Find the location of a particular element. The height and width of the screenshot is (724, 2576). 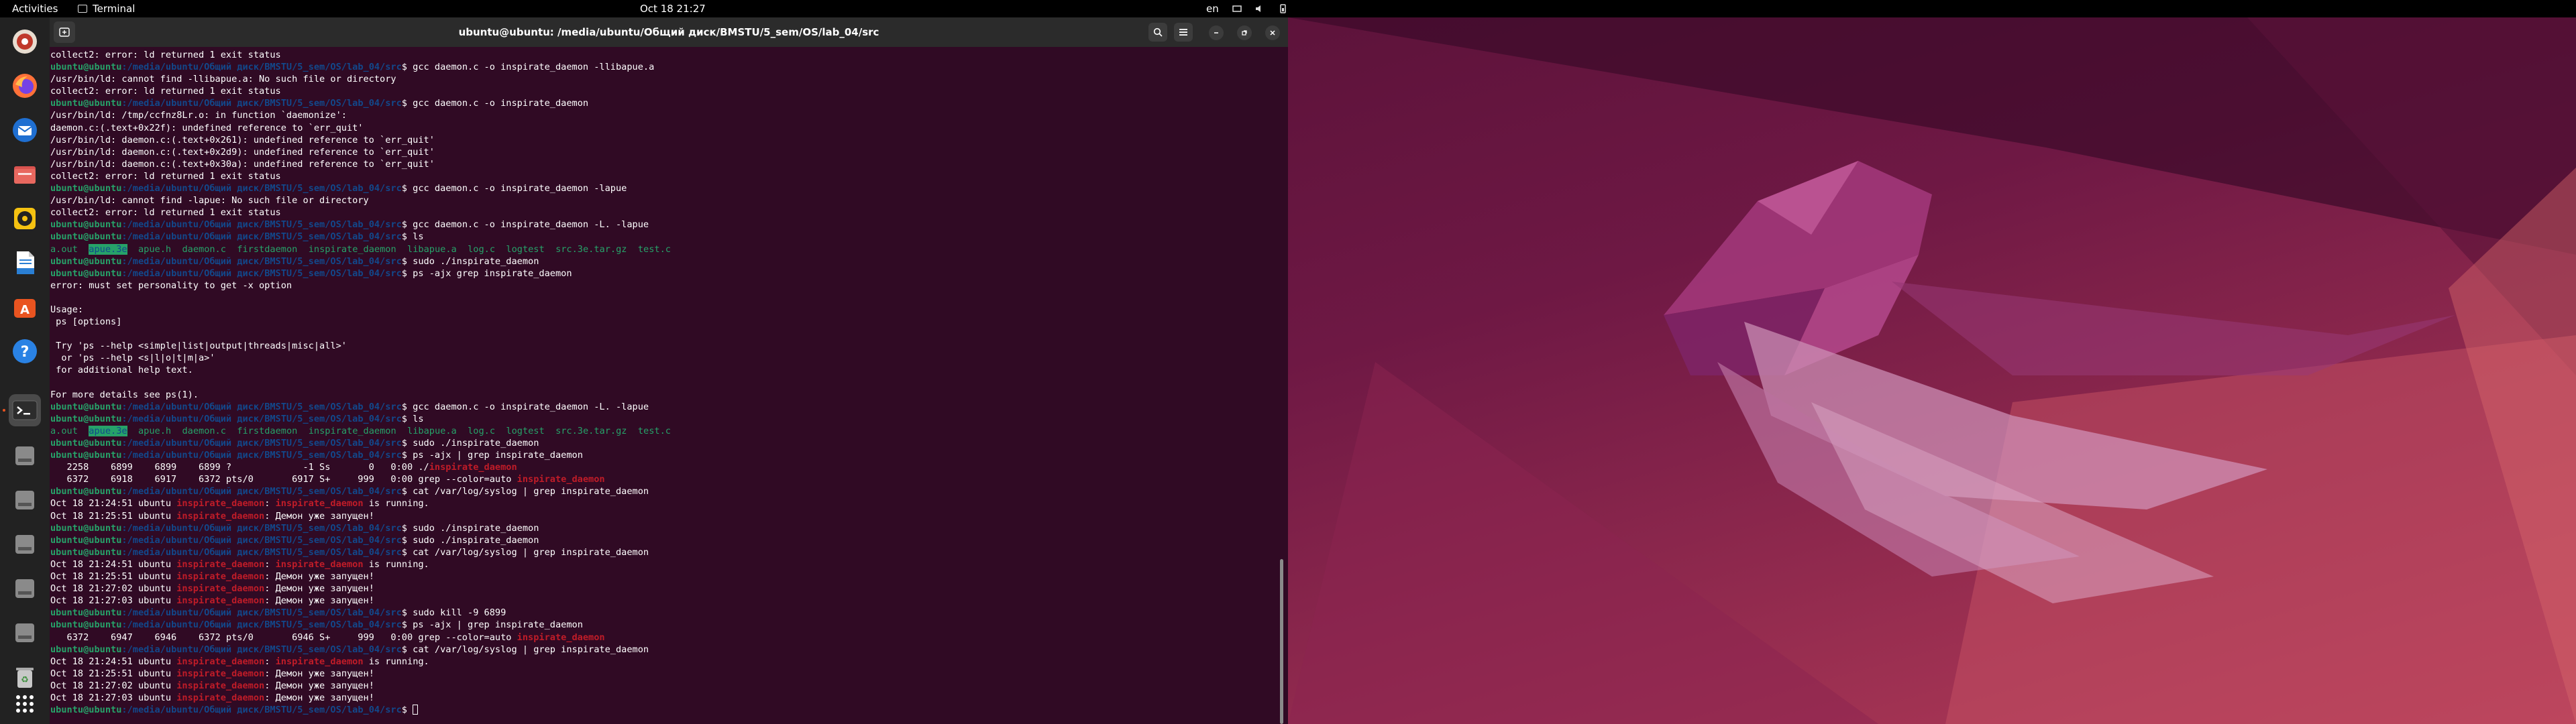

terminal-text: $ gcc daemon.c -o inspirate_daemon is located at coordinates (495, 103).